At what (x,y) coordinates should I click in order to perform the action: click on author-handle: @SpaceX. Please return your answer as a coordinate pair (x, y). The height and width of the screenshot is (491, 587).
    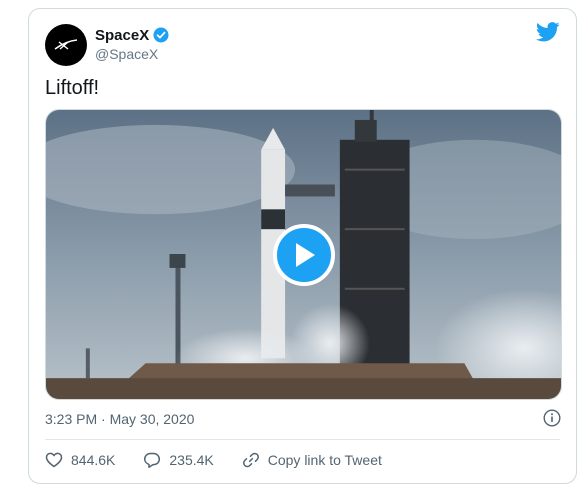
    Looking at the image, I should click on (132, 54).